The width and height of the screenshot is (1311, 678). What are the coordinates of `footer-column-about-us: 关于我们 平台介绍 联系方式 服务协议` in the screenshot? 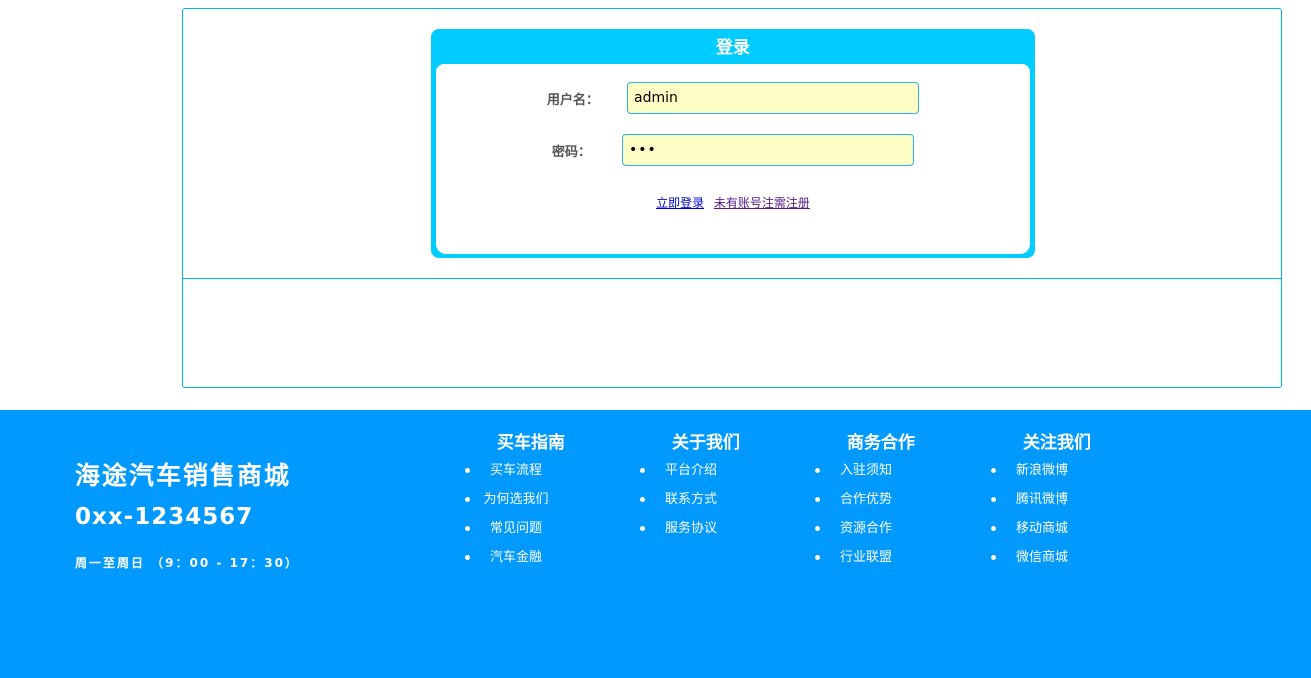 It's located at (715, 487).